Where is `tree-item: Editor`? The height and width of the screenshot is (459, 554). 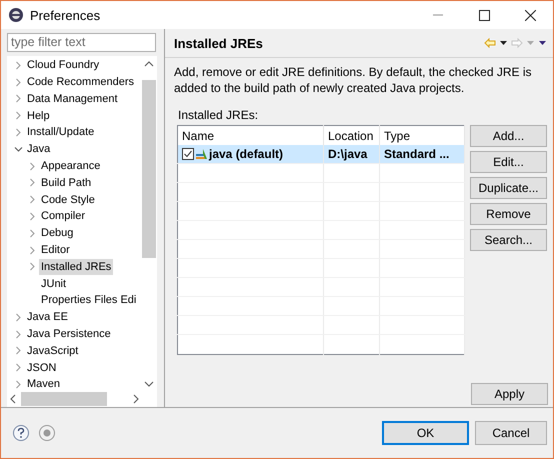
tree-item: Editor is located at coordinates (55, 250).